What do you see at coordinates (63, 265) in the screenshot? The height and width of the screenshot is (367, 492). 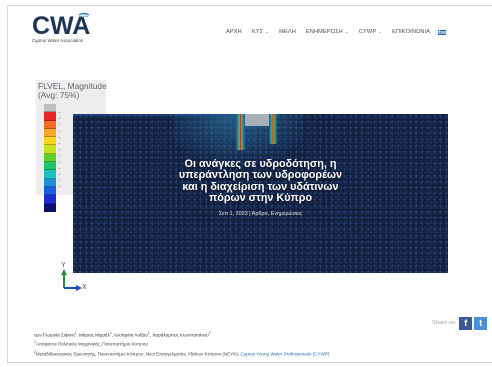 I see `axis-y-label: Y` at bounding box center [63, 265].